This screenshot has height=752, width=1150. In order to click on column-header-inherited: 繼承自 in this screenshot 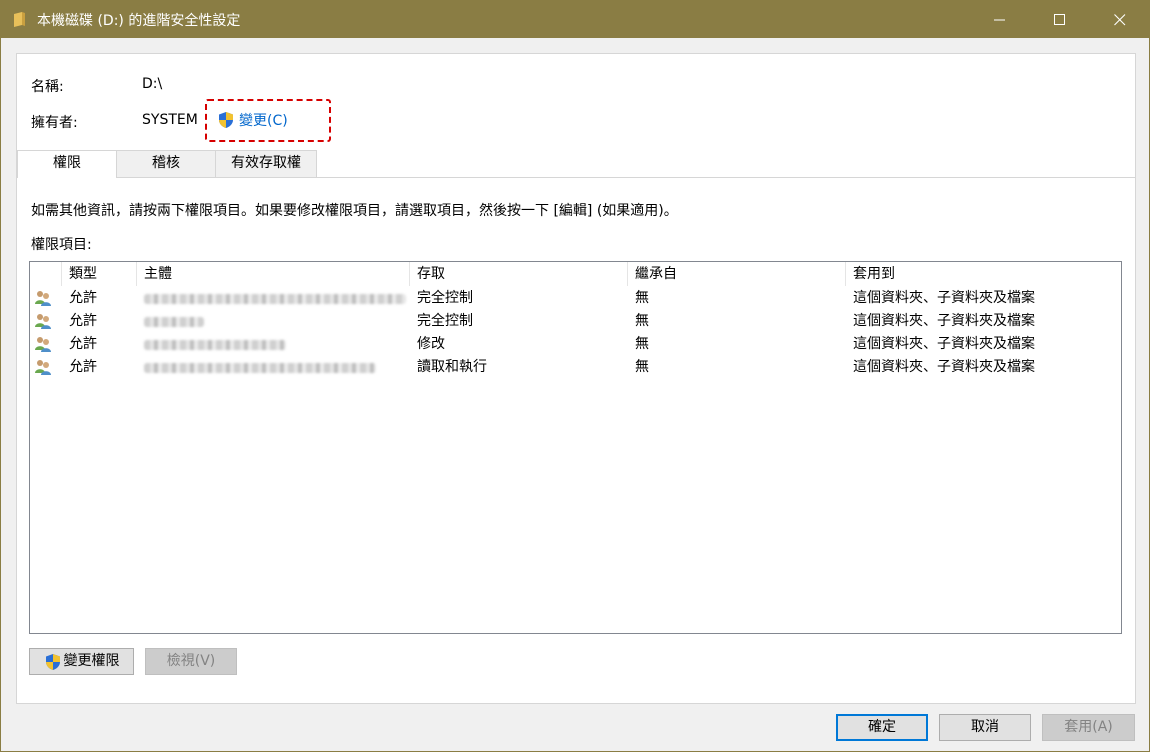, I will do `click(737, 274)`.